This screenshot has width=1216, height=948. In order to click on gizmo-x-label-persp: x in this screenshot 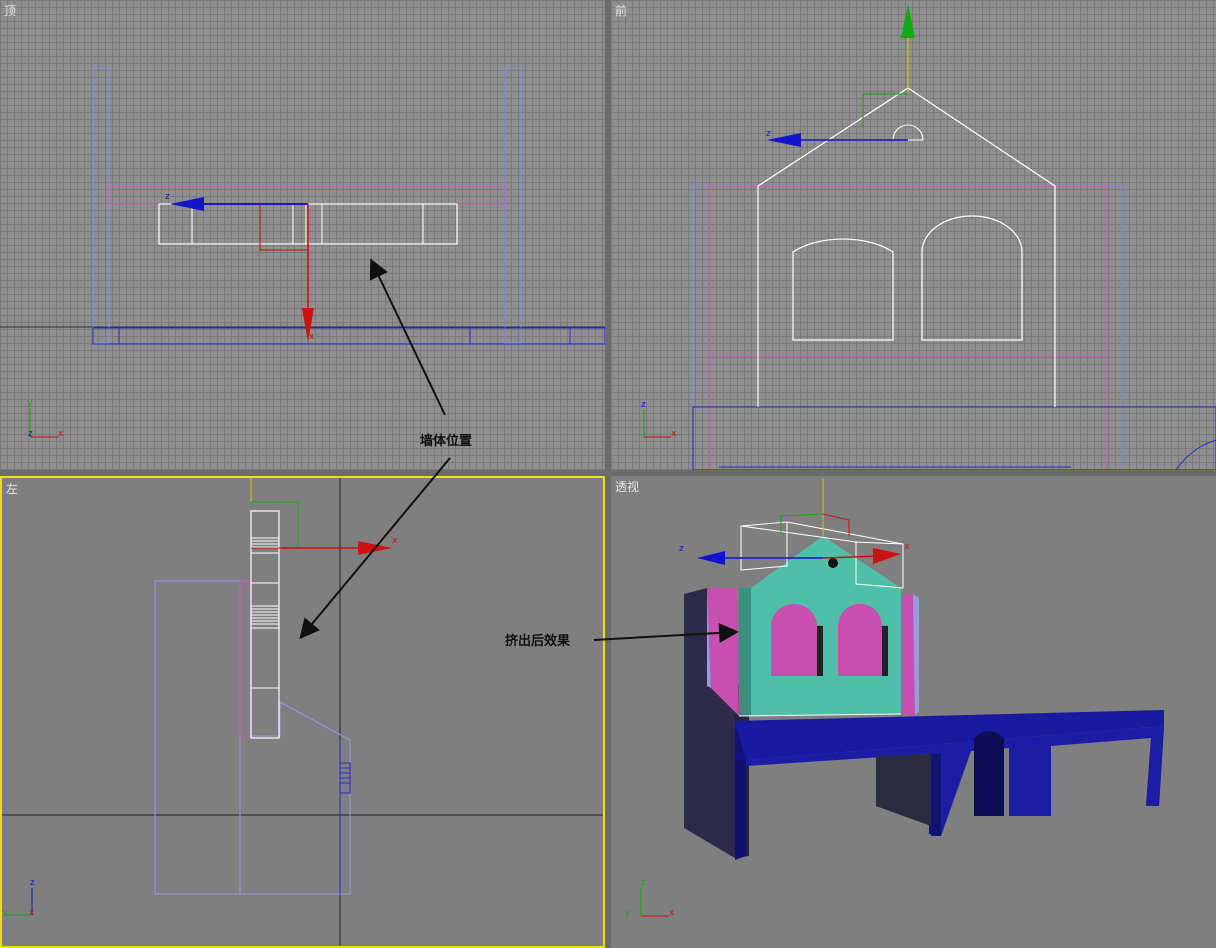, I will do `click(907, 547)`.